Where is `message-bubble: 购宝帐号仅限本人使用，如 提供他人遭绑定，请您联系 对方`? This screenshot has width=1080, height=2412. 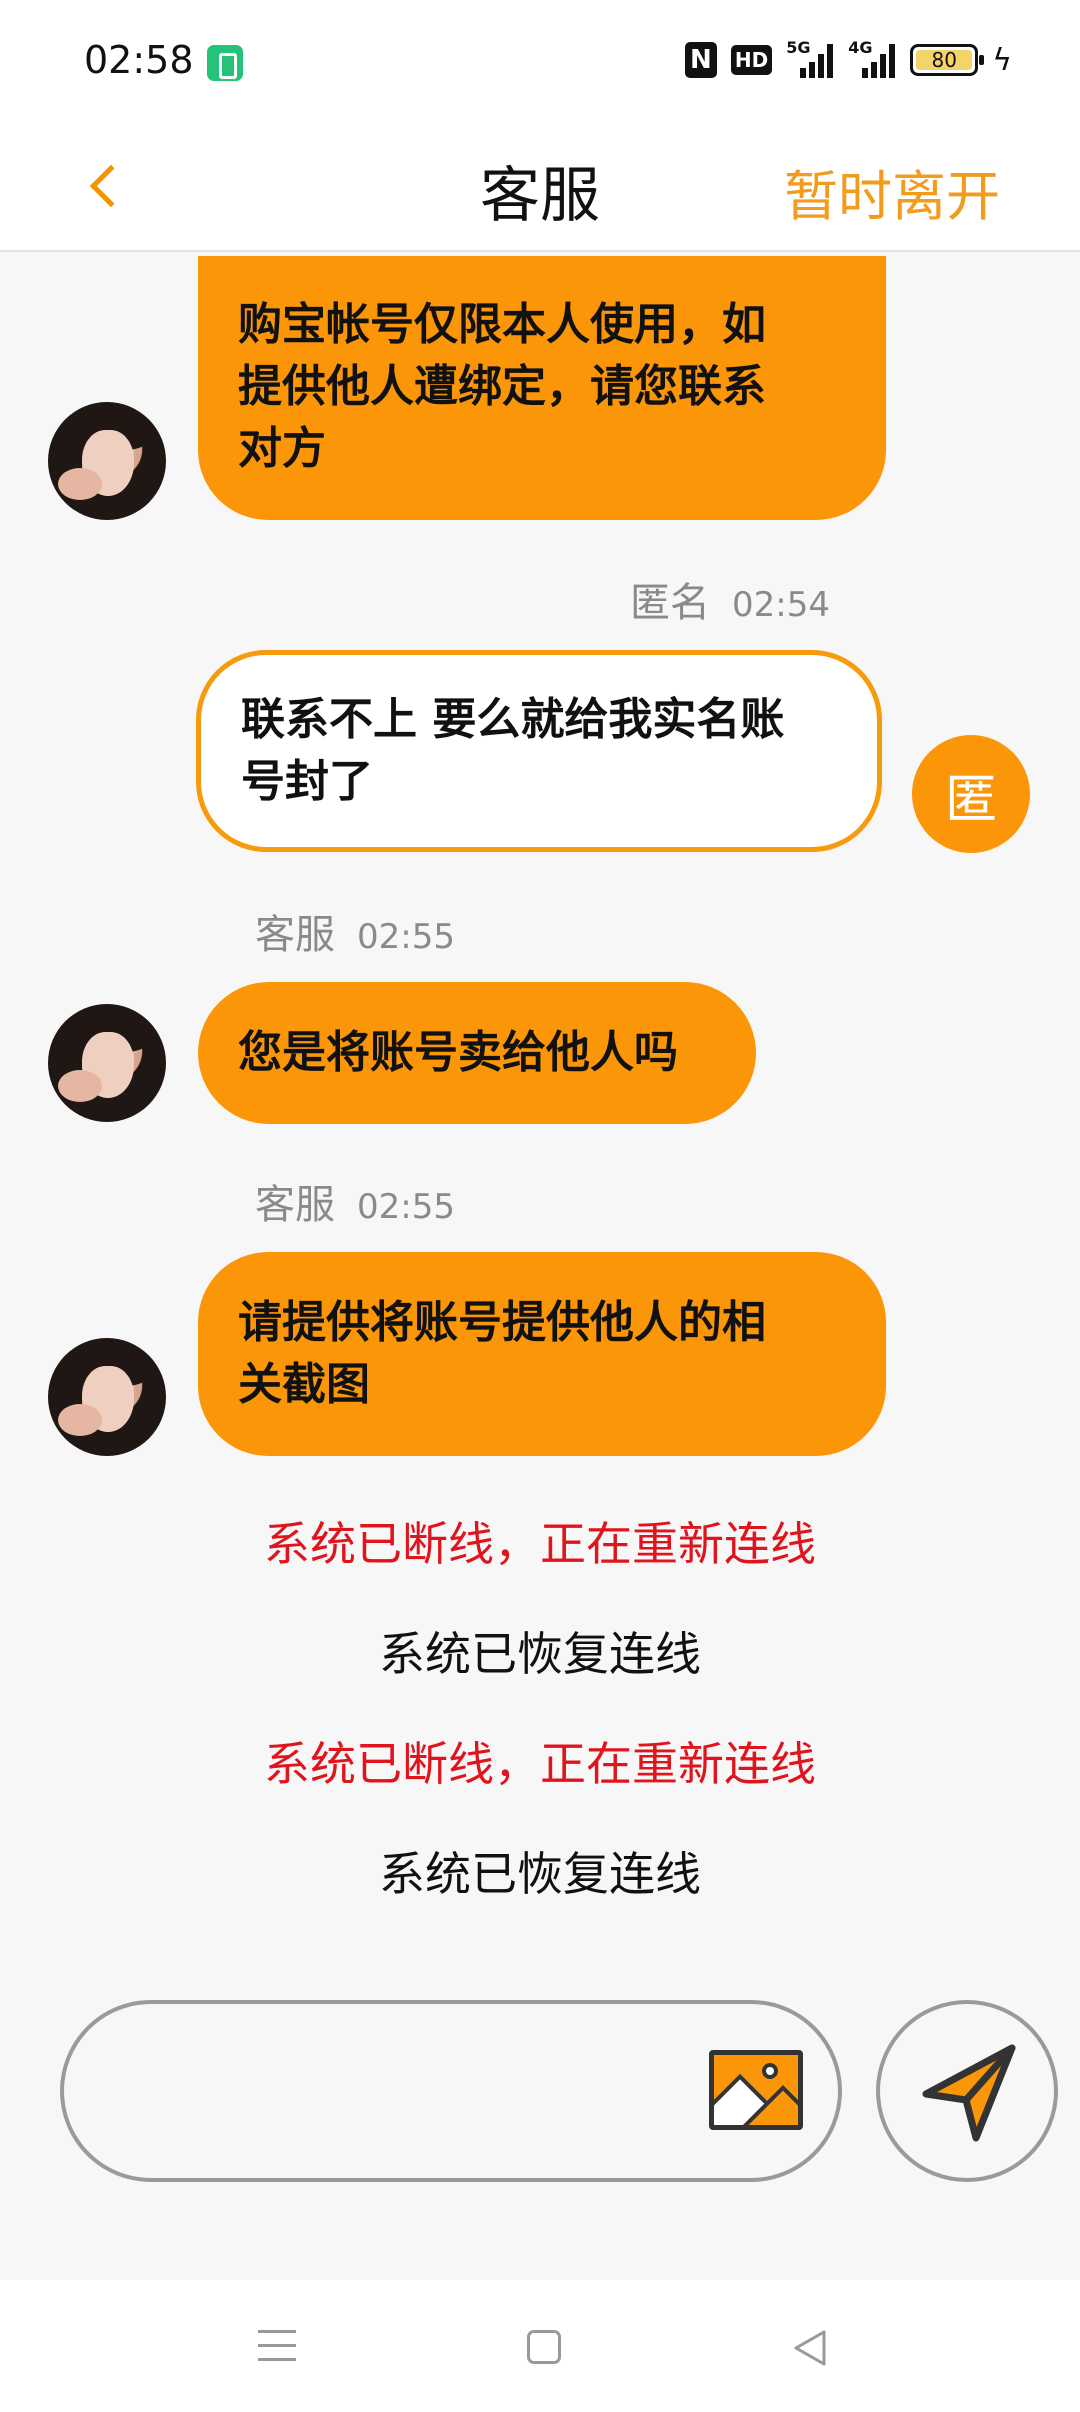
message-bubble: 购宝帐号仅限本人使用，如 提供他人遭绑定，请您联系 对方 is located at coordinates (542, 388).